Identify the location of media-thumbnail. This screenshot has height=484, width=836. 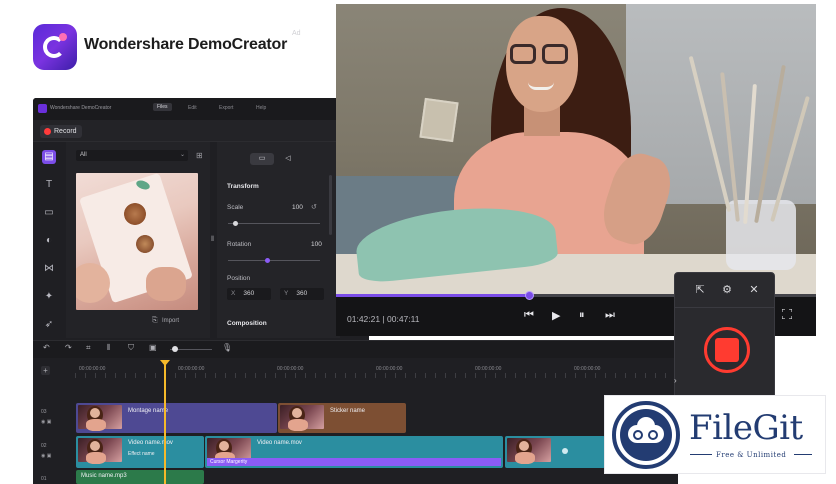
(137, 241).